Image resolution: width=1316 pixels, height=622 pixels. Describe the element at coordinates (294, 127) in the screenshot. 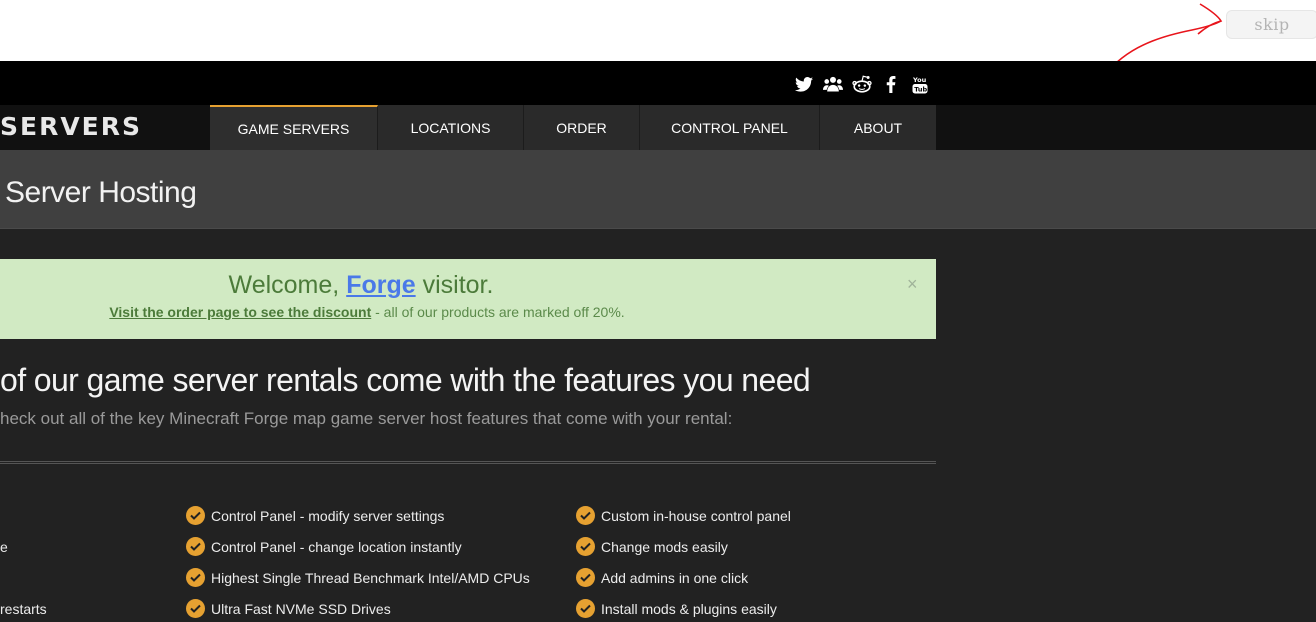

I see `nav-game-servers: GAME SERVERS` at that location.